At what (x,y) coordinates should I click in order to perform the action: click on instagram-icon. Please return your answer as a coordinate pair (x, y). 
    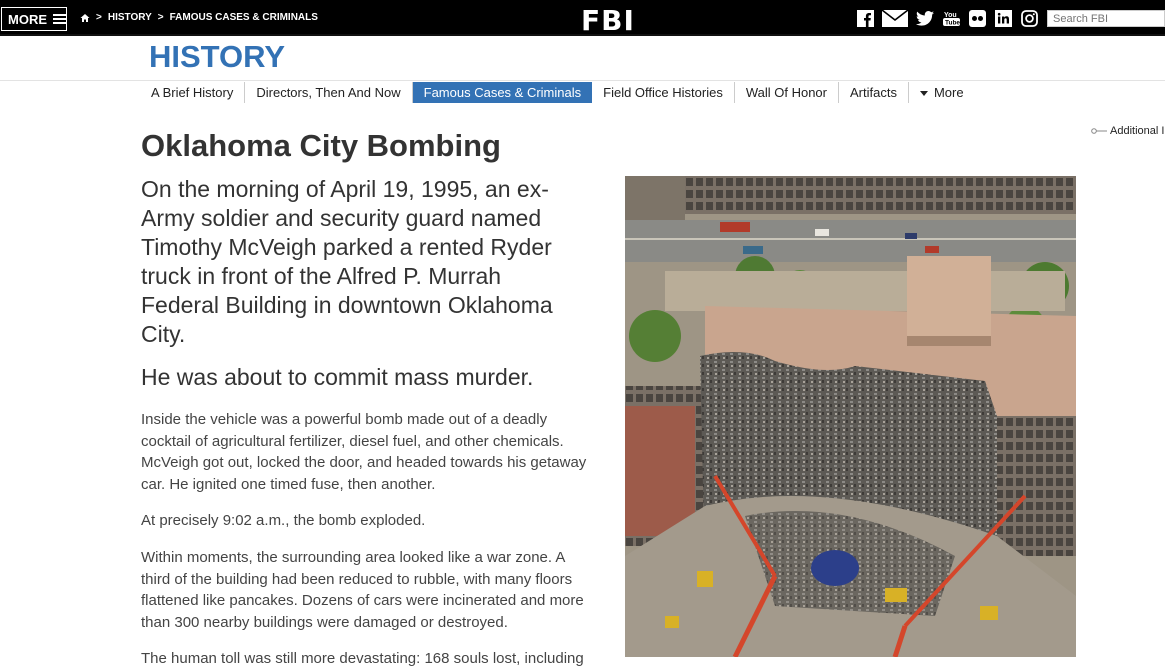
    Looking at the image, I should click on (1029, 18).